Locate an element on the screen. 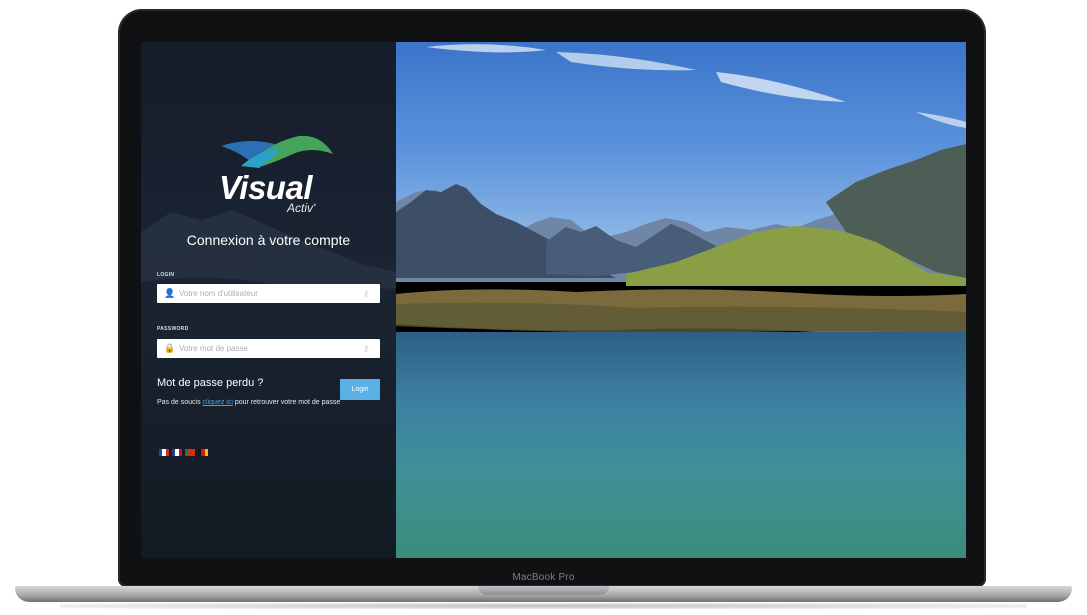 This screenshot has height=615, width=1087. login-button: Login is located at coordinates (360, 389).